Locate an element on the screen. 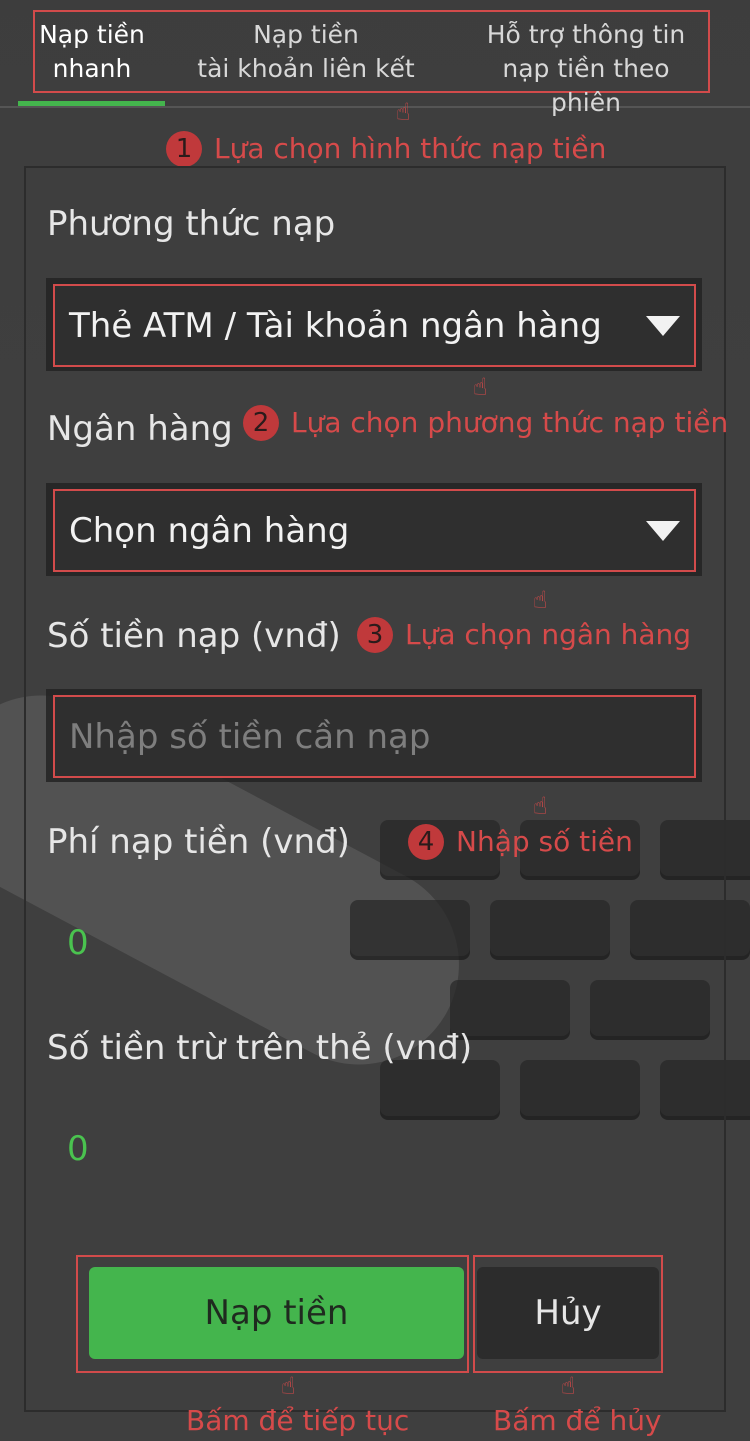 The width and height of the screenshot is (750, 1441). amount-input-box is located at coordinates (374, 736).